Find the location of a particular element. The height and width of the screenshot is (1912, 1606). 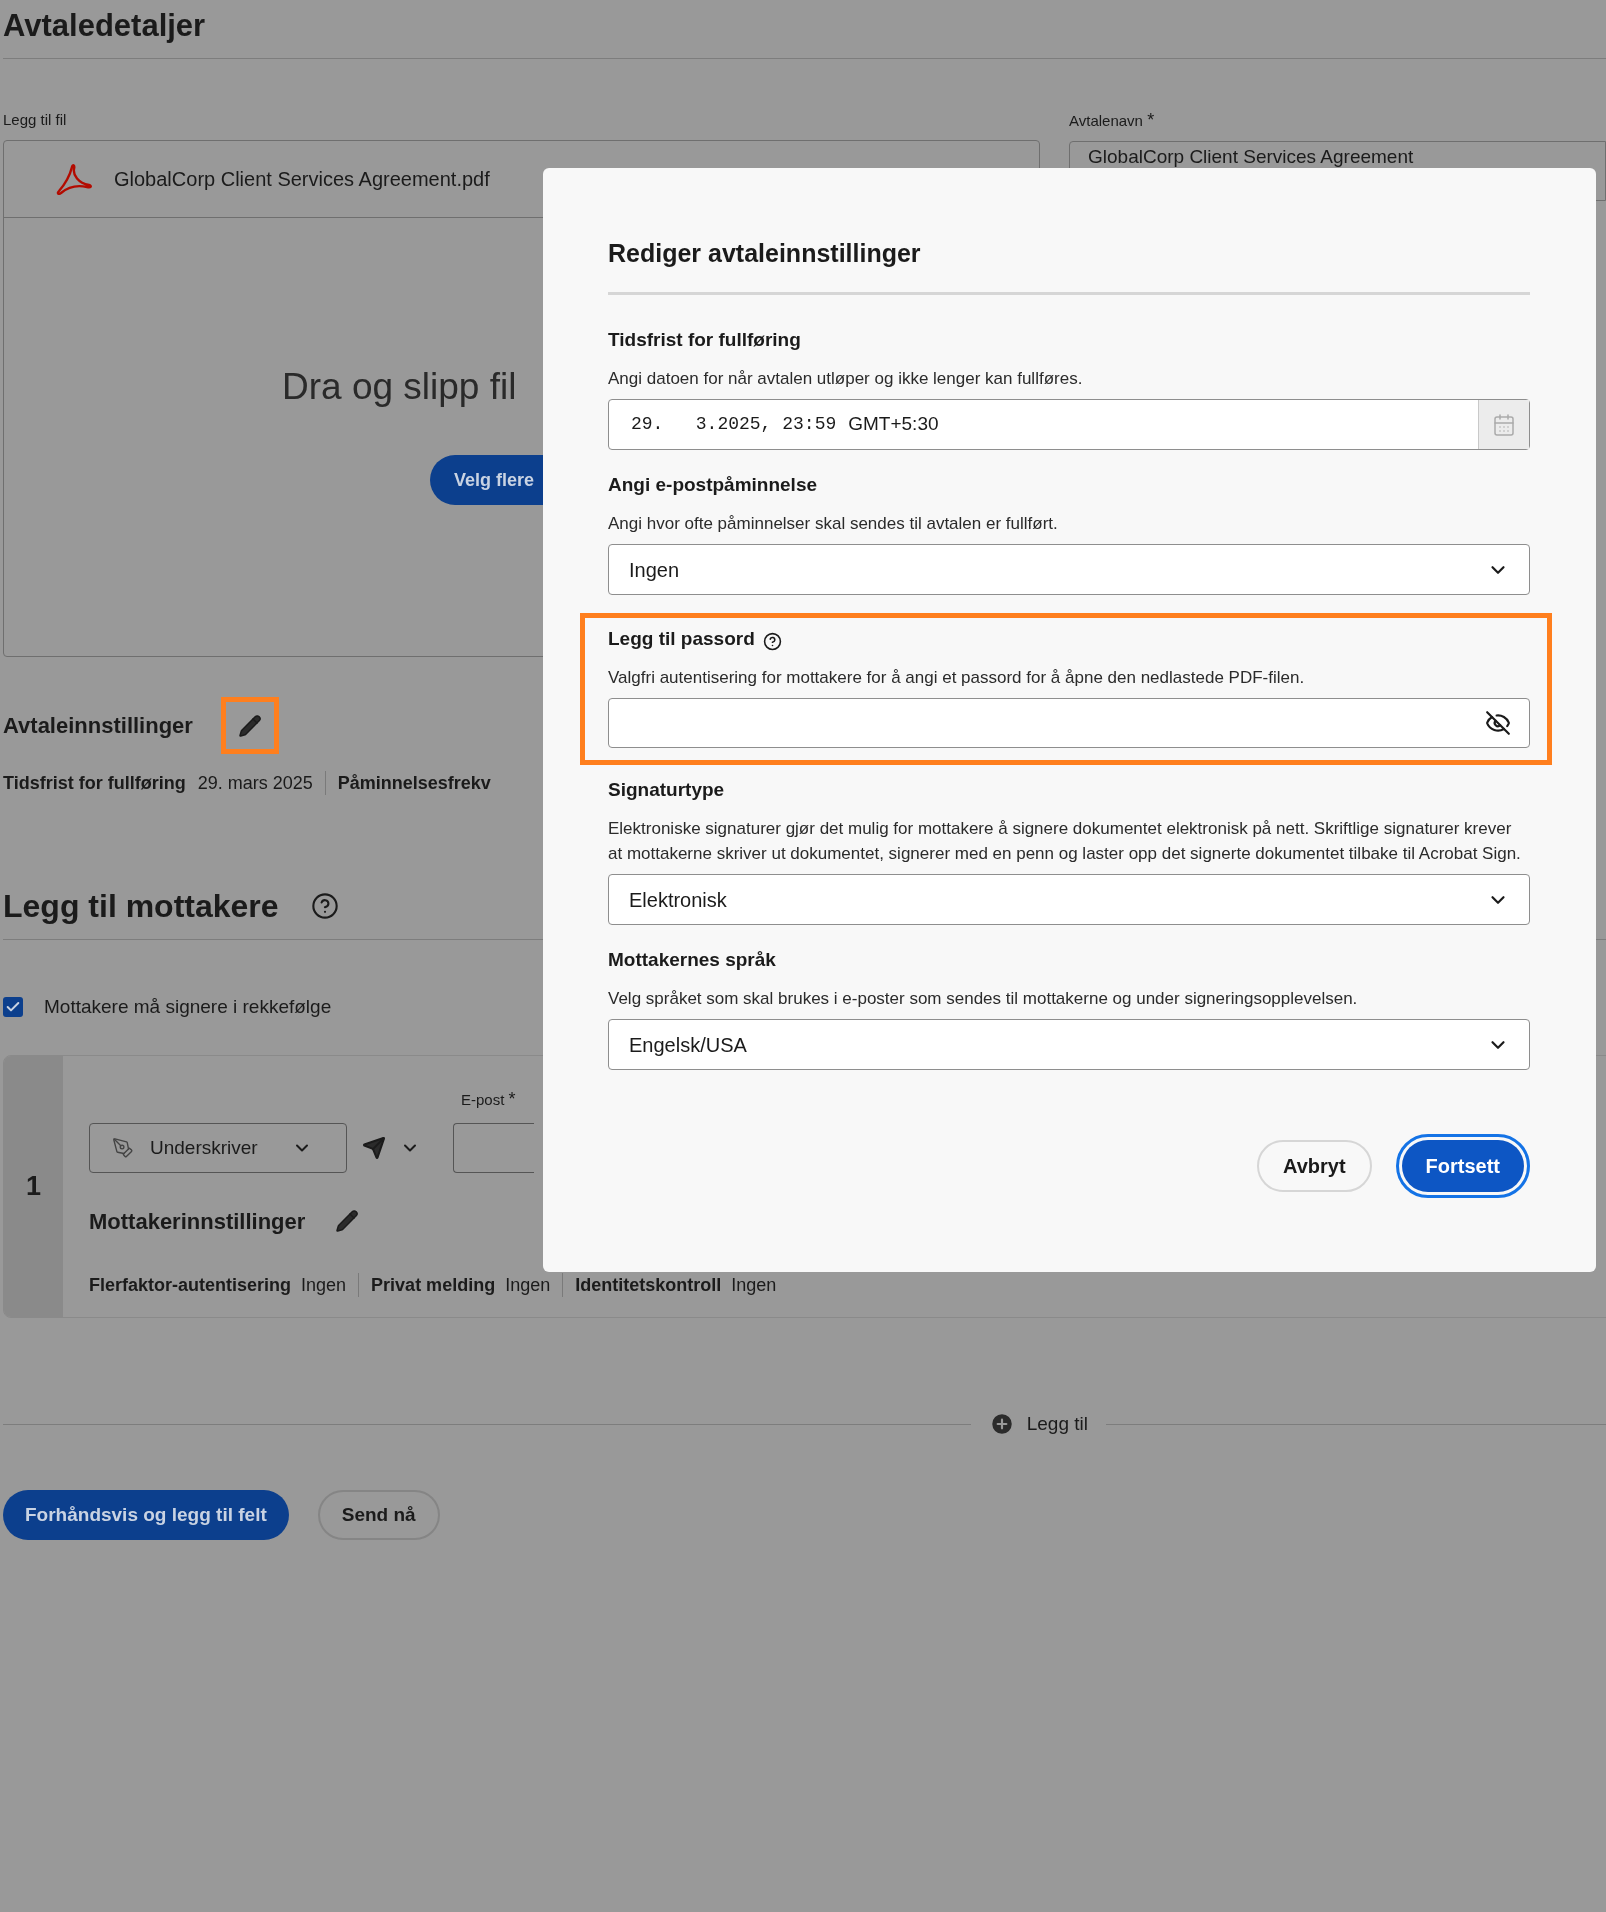

email-field is located at coordinates (493, 1148).